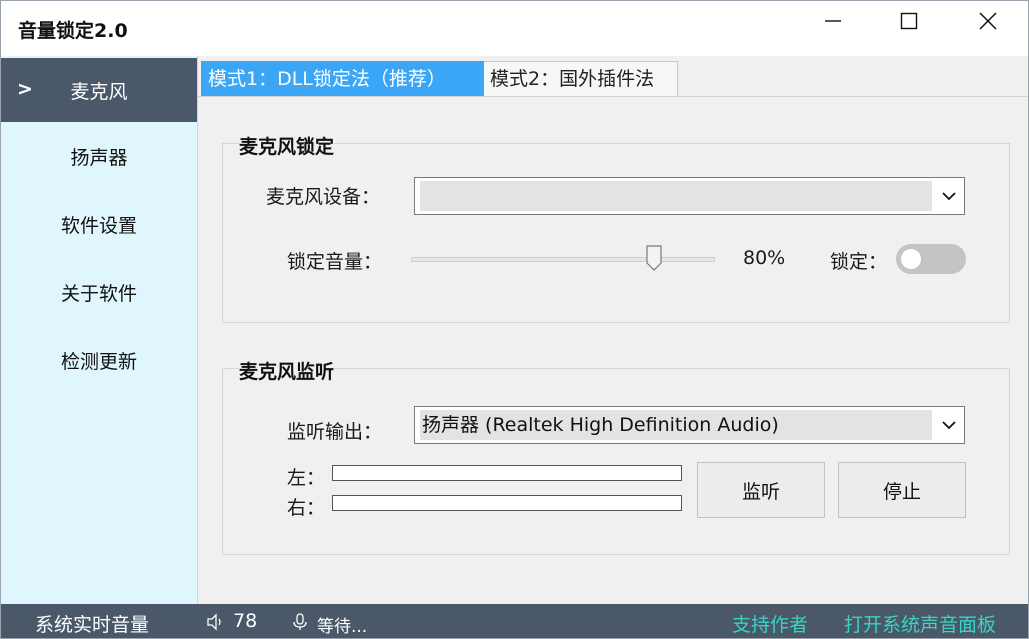 This screenshot has width=1029, height=639. I want to click on speaker-icon, so click(214, 622).